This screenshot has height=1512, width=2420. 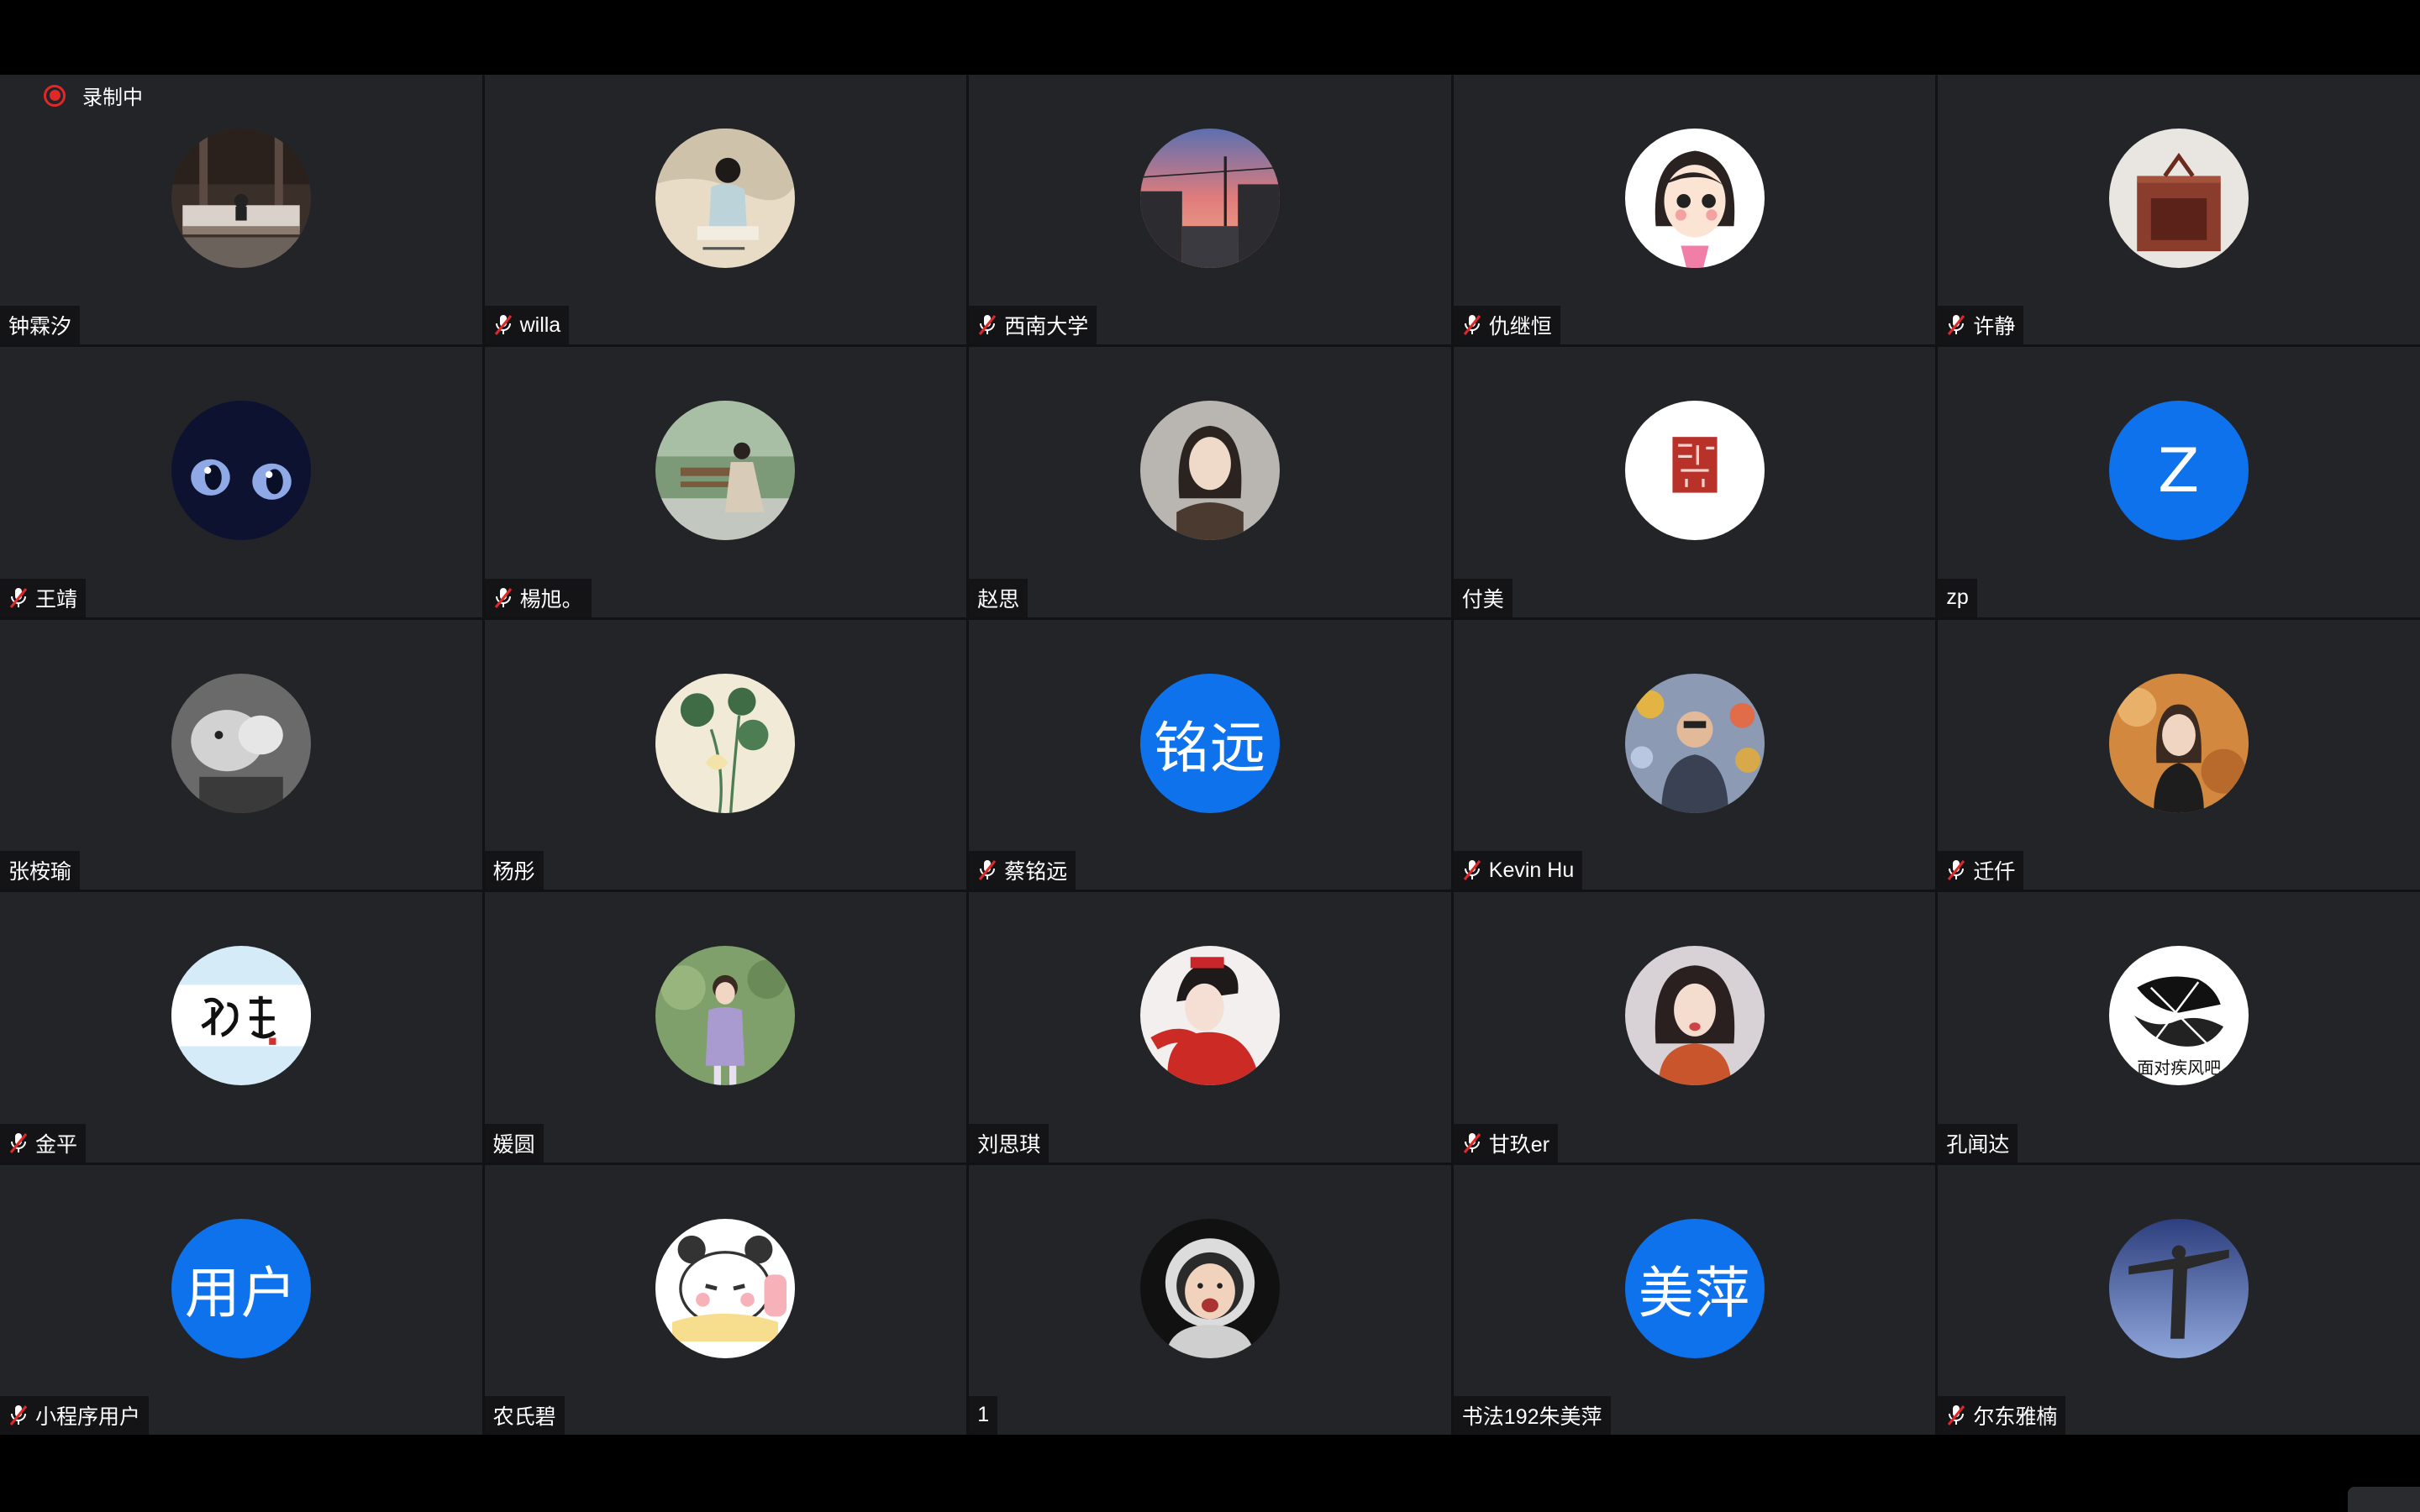 What do you see at coordinates (241, 471) in the screenshot?
I see `avatar-cat-eyes-icon` at bounding box center [241, 471].